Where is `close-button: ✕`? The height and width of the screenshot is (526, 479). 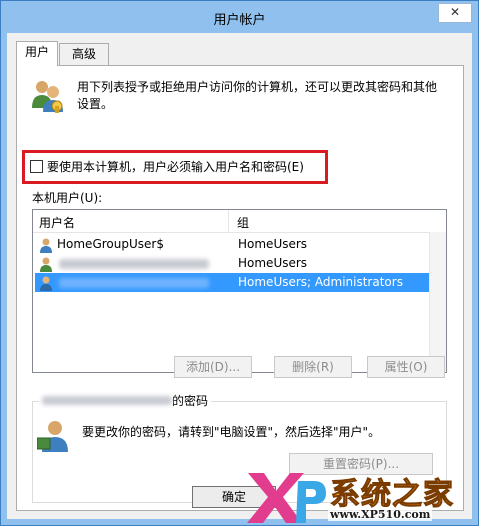 close-button: ✕ is located at coordinates (455, 13).